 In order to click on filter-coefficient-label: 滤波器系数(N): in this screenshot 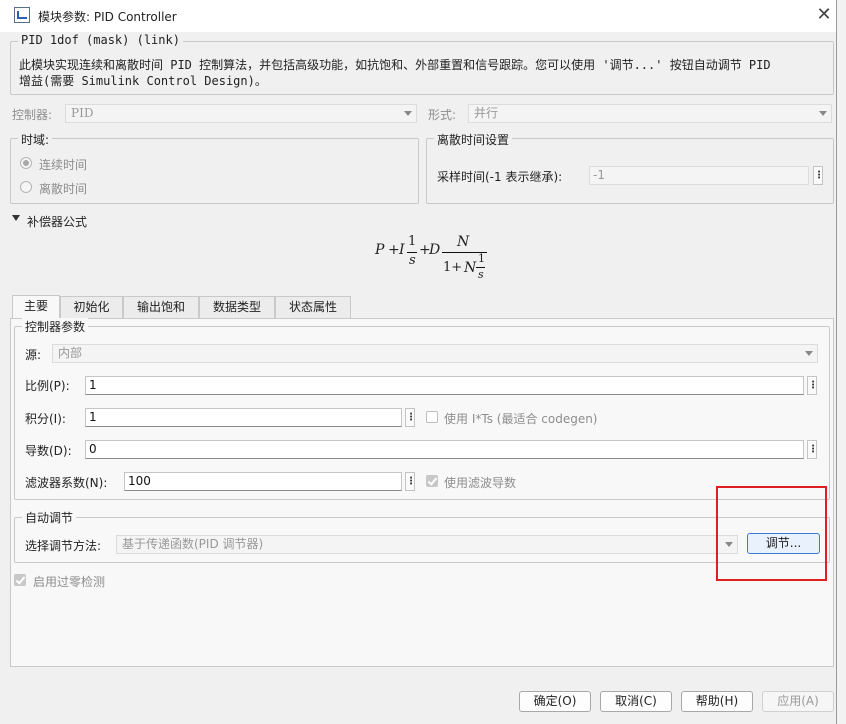, I will do `click(66, 483)`.